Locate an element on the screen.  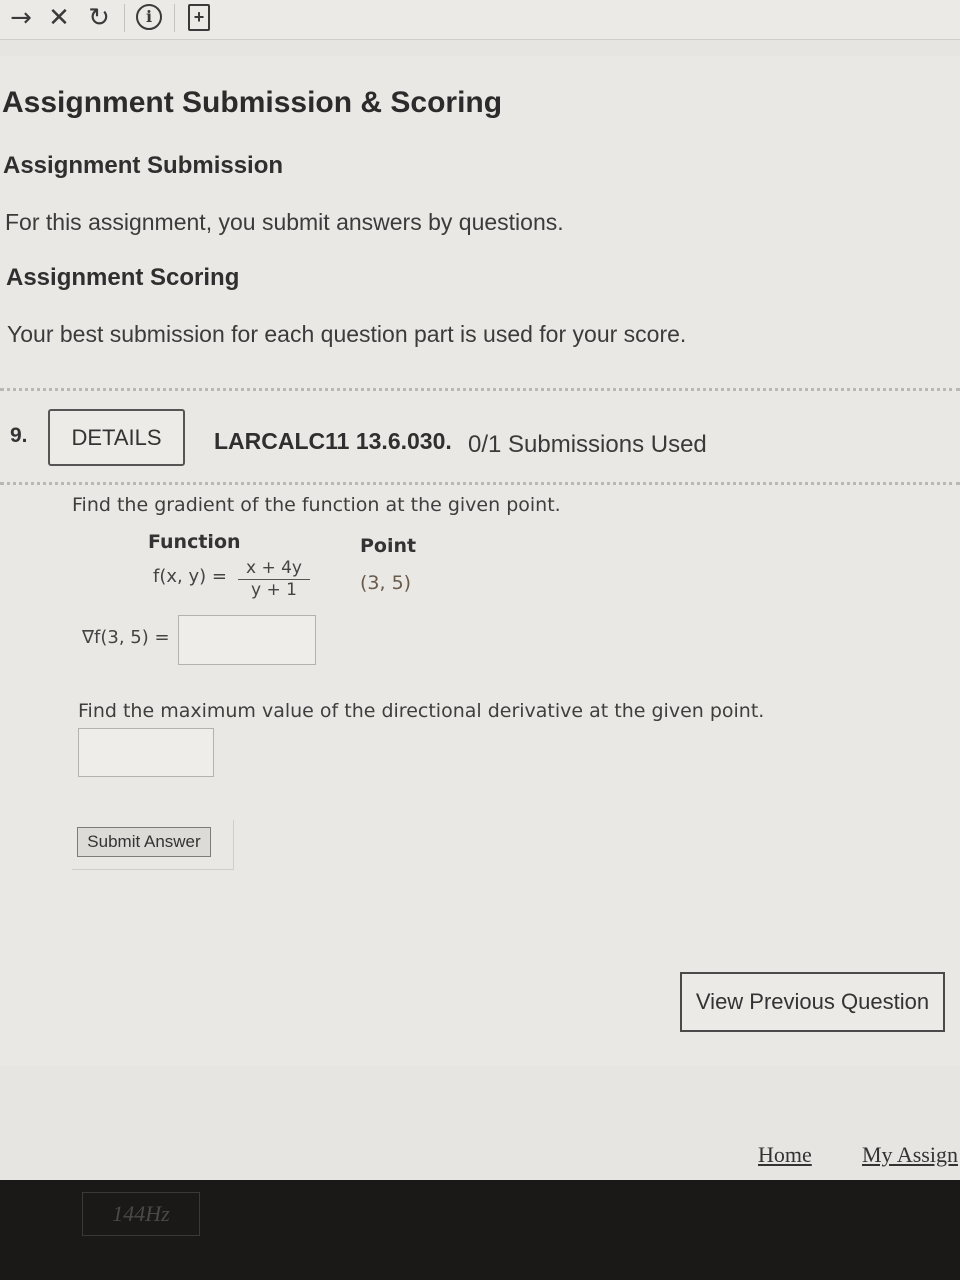
home-link: Home is located at coordinates (785, 1155).